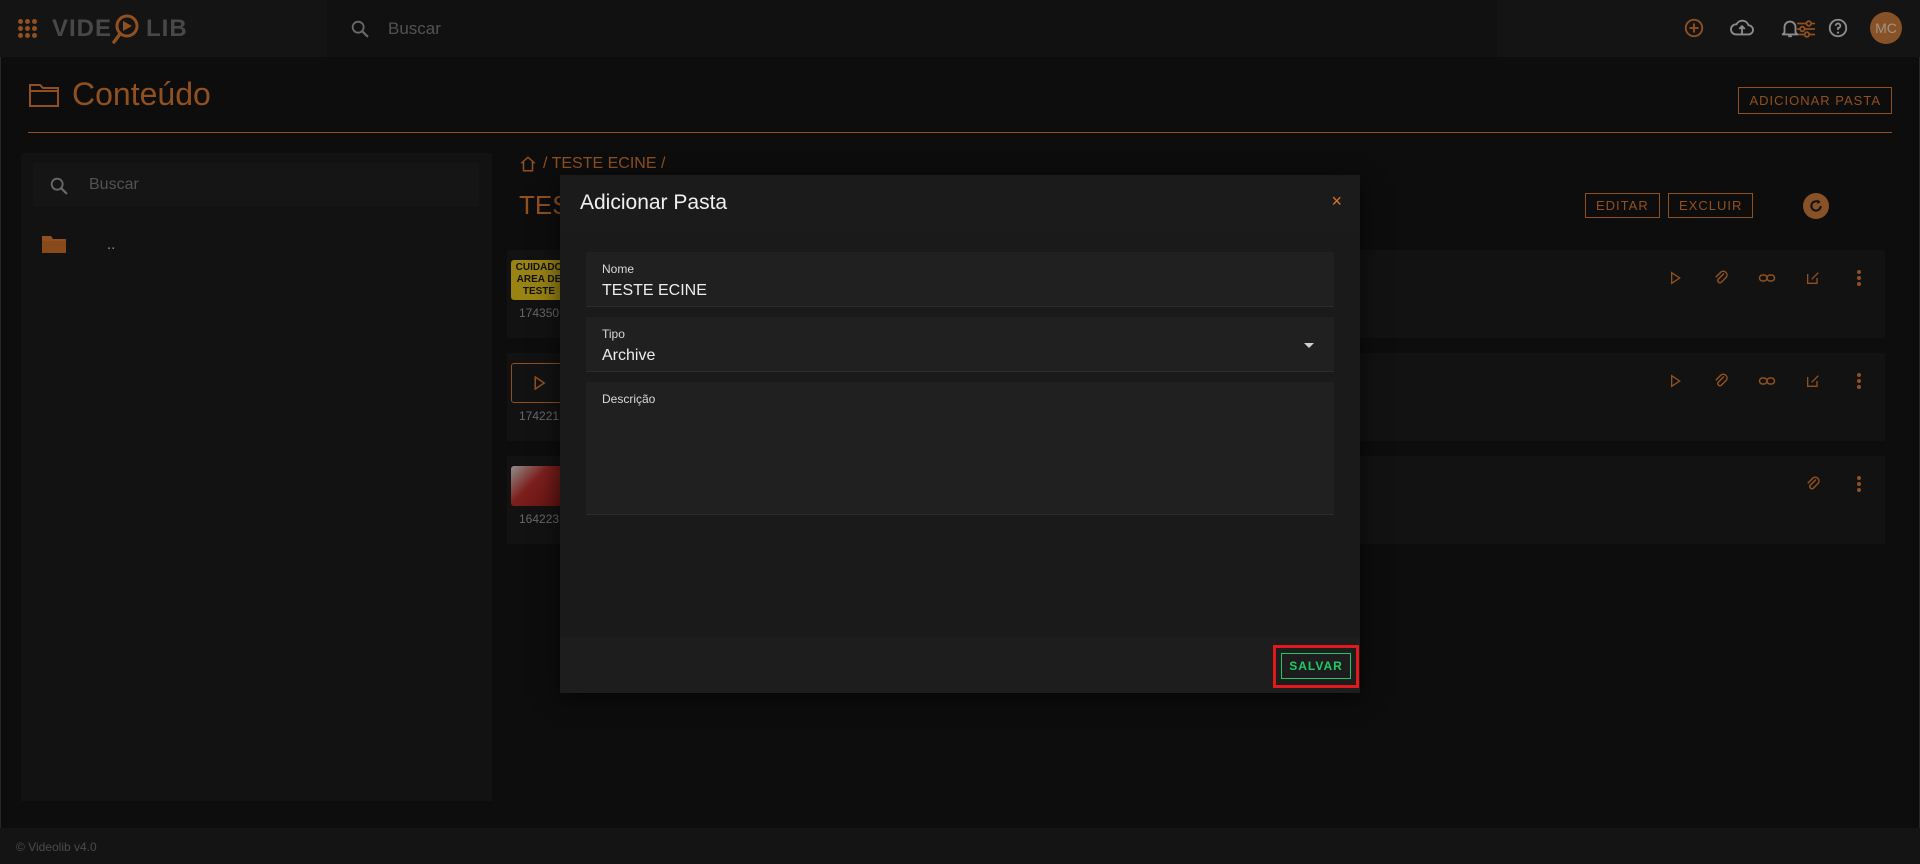  I want to click on dialog-footer, so click(960, 665).